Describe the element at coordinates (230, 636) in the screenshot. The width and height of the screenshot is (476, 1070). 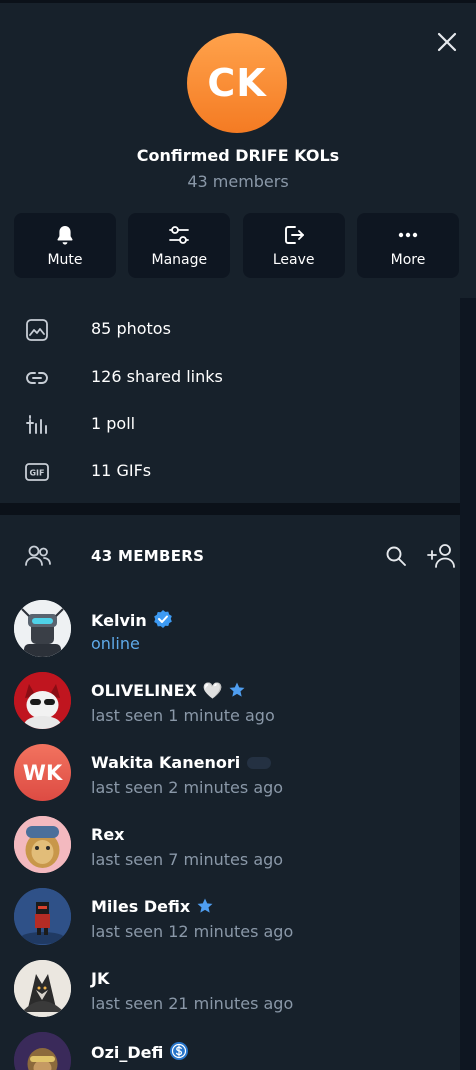
I see `member-row-kelvin: Kelvin online` at that location.